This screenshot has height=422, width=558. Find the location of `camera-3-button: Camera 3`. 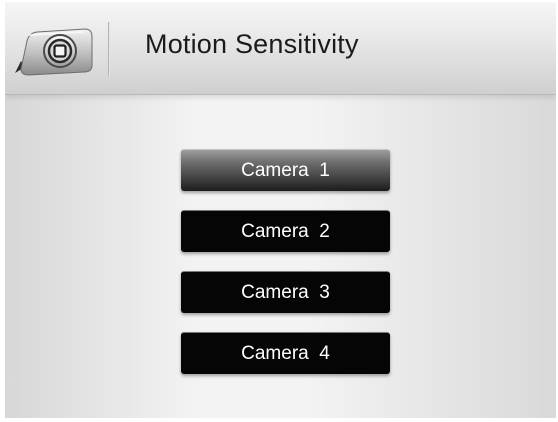

camera-3-button: Camera 3 is located at coordinates (285, 292).